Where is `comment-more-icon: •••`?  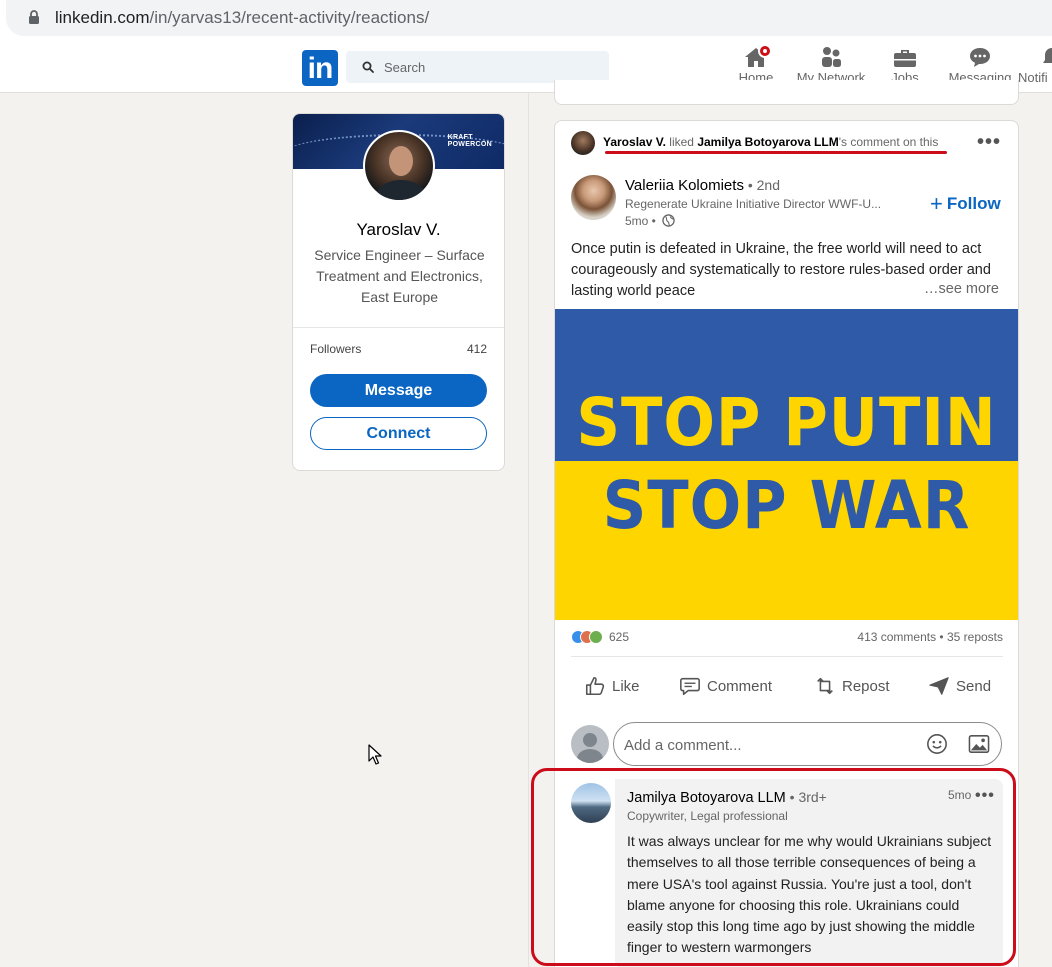 comment-more-icon: ••• is located at coordinates (985, 796).